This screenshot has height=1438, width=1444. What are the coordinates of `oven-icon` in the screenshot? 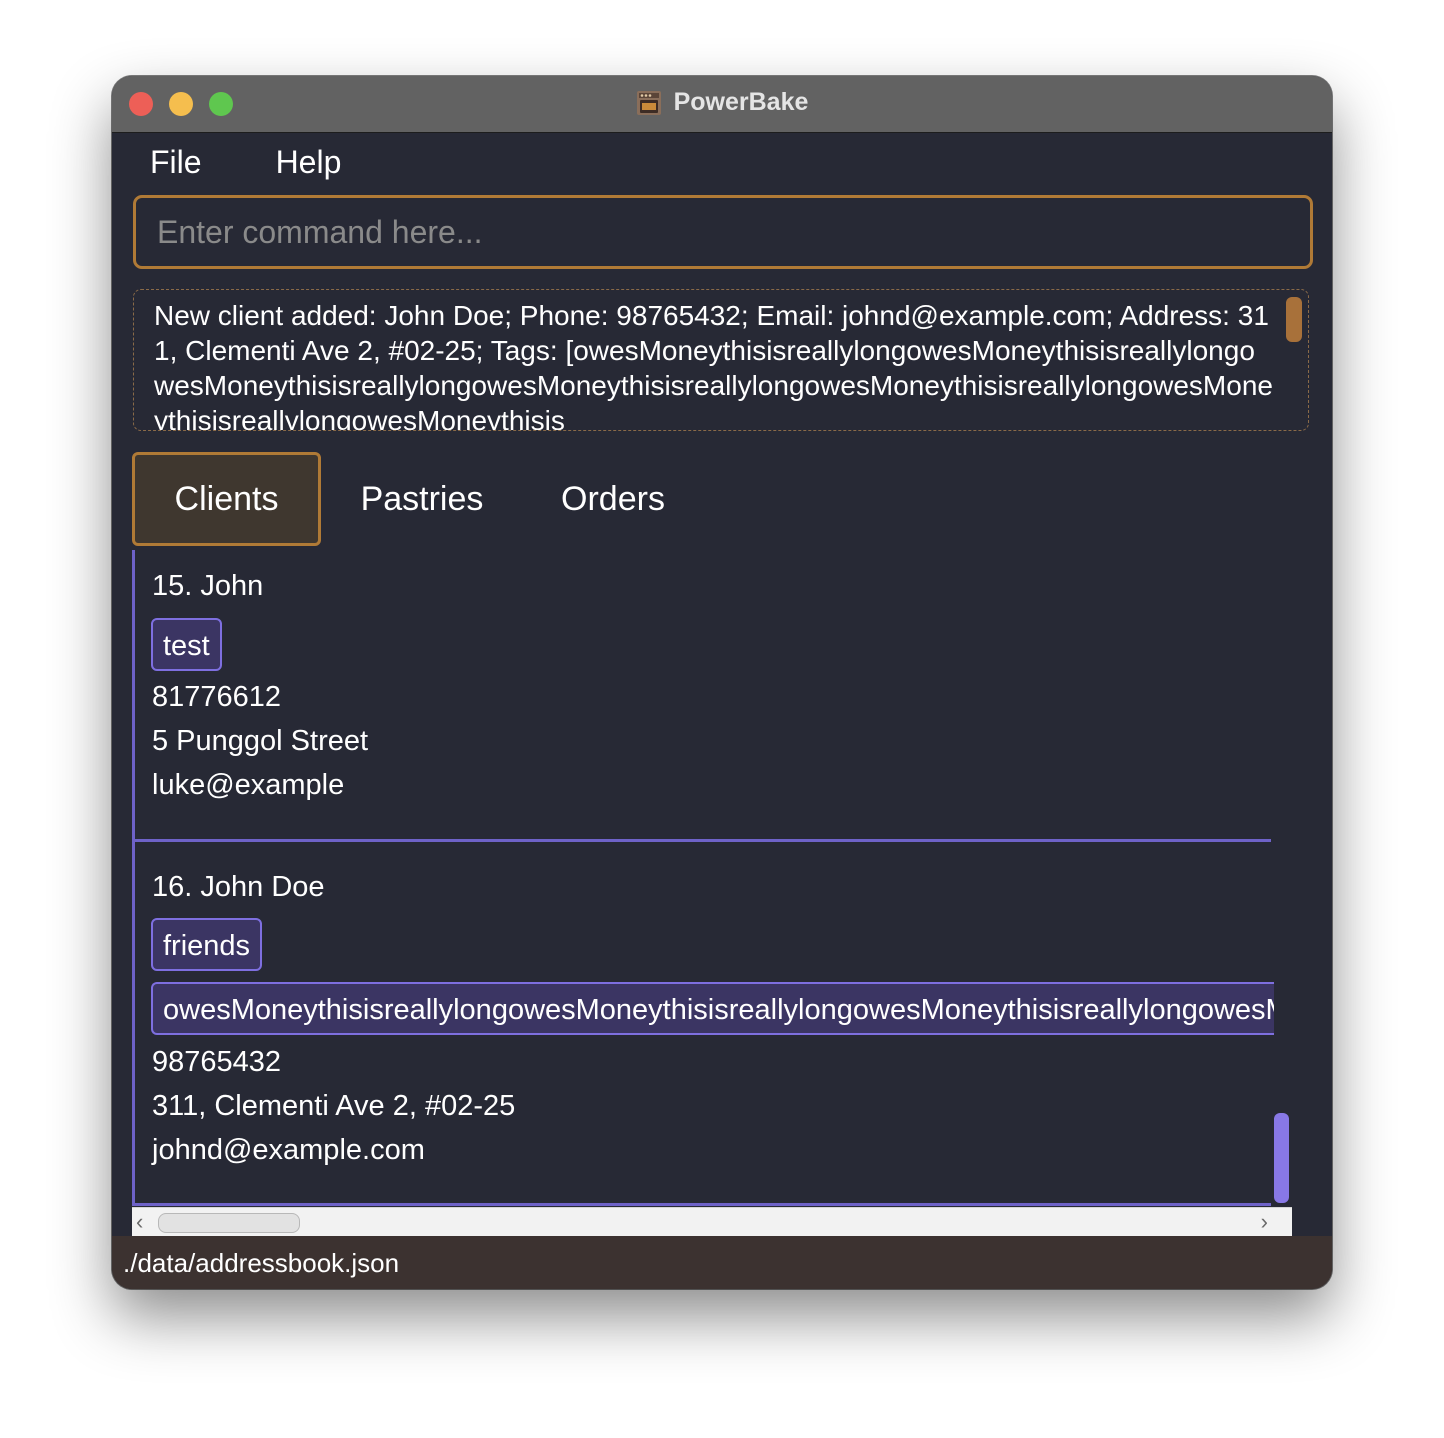 It's located at (649, 103).